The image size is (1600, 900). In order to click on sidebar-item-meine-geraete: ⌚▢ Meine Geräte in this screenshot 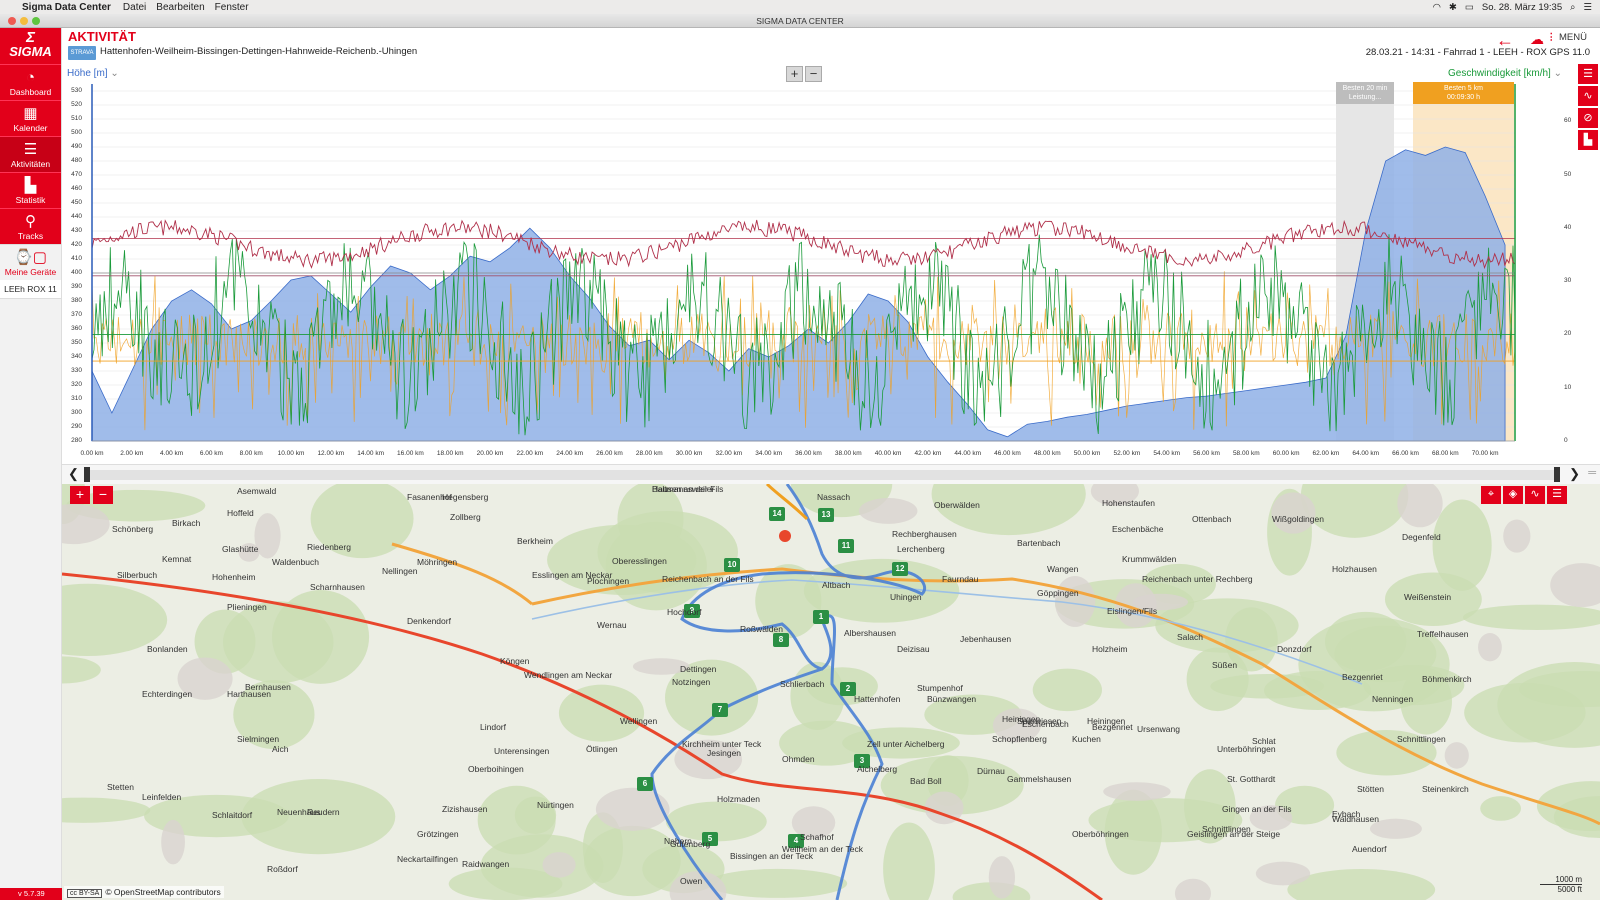, I will do `click(30, 262)`.